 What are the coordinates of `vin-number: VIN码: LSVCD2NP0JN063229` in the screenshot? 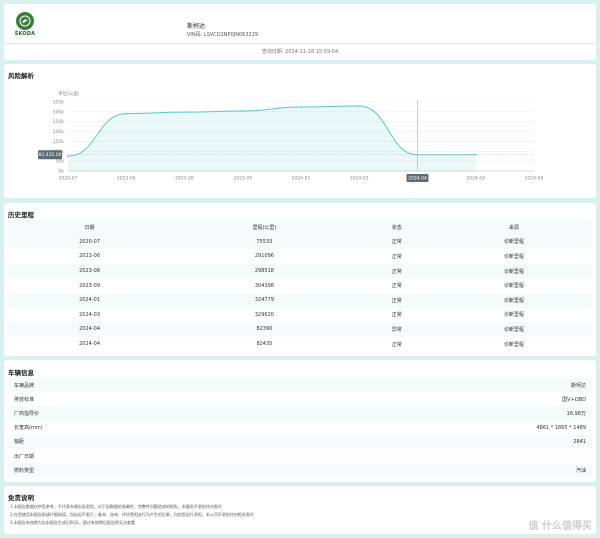 It's located at (223, 35).